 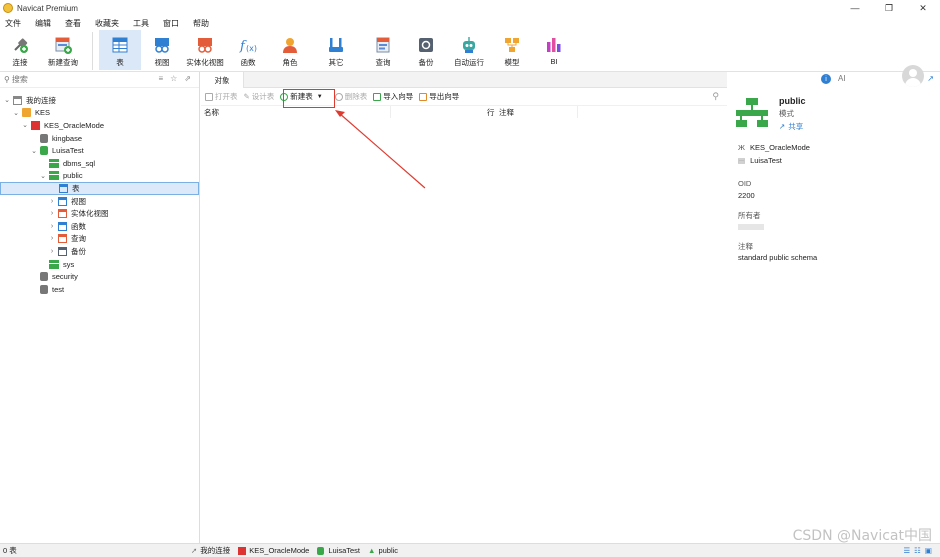 What do you see at coordinates (187, 78) in the screenshot?
I see `collapse-icon: ⇗` at bounding box center [187, 78].